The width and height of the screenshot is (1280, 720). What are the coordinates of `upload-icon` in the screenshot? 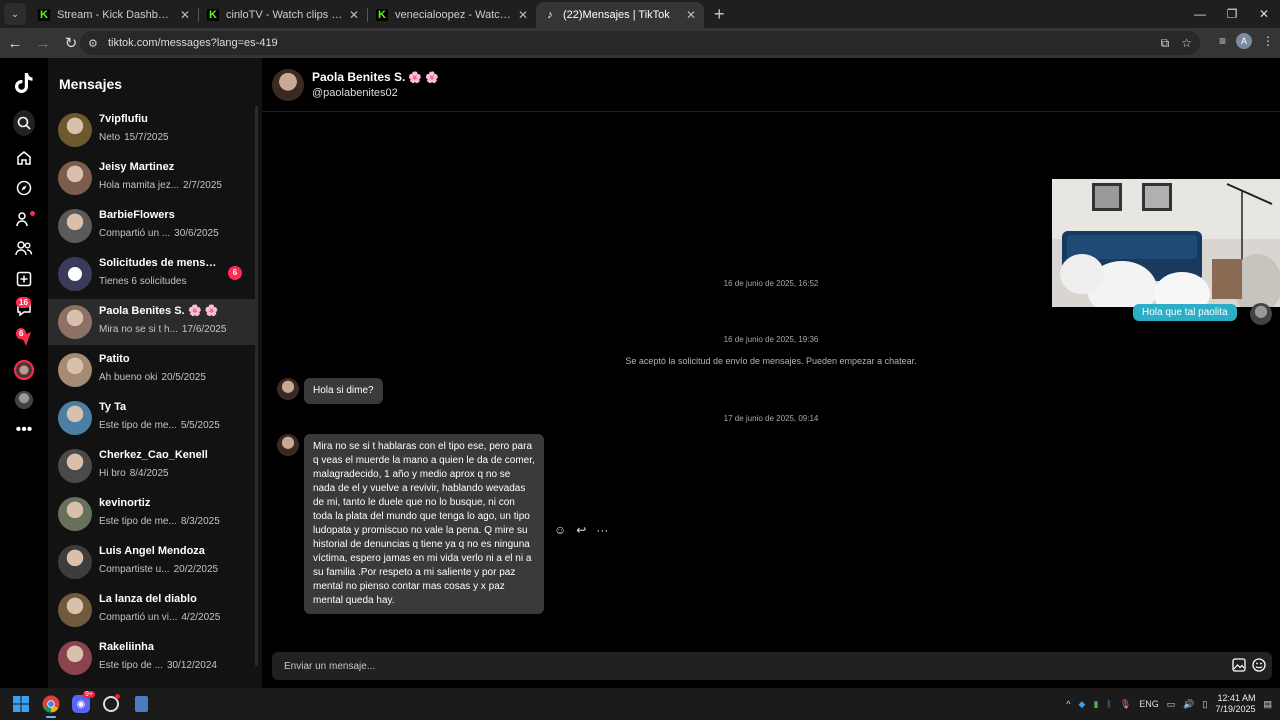 It's located at (24, 279).